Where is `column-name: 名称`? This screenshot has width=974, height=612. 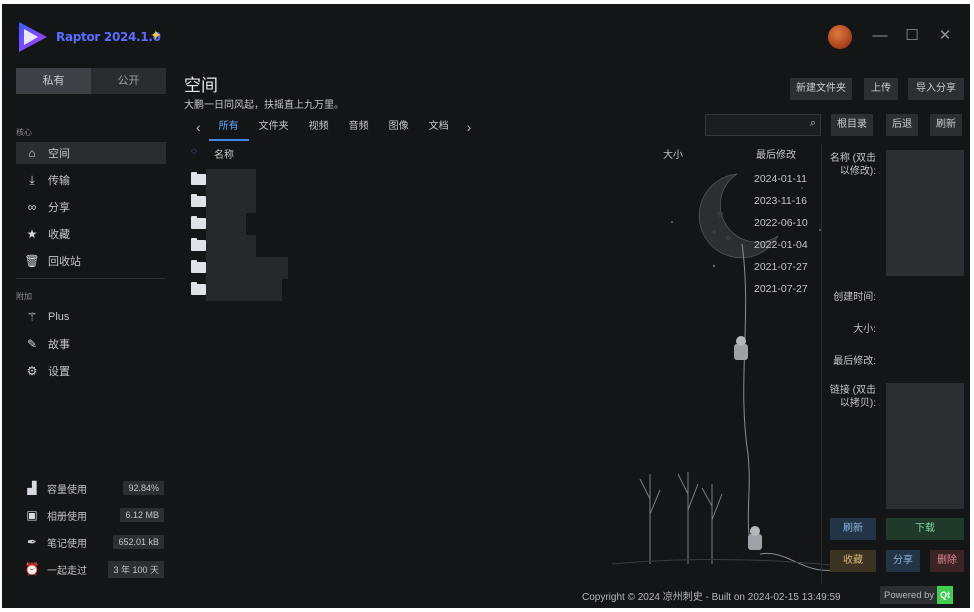
column-name: 名称 is located at coordinates (224, 153).